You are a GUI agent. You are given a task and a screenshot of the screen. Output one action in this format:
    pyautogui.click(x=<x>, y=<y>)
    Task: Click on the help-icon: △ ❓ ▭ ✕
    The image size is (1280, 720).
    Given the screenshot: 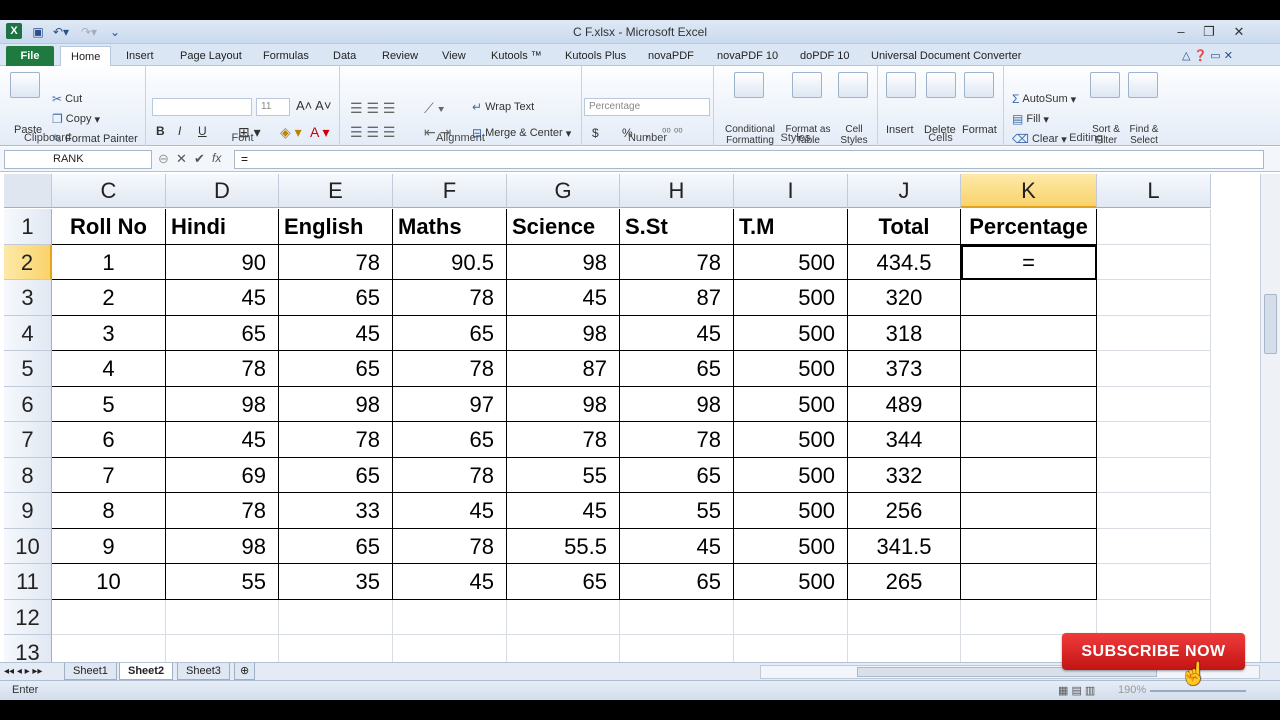 What is the action you would take?
    pyautogui.click(x=1207, y=56)
    